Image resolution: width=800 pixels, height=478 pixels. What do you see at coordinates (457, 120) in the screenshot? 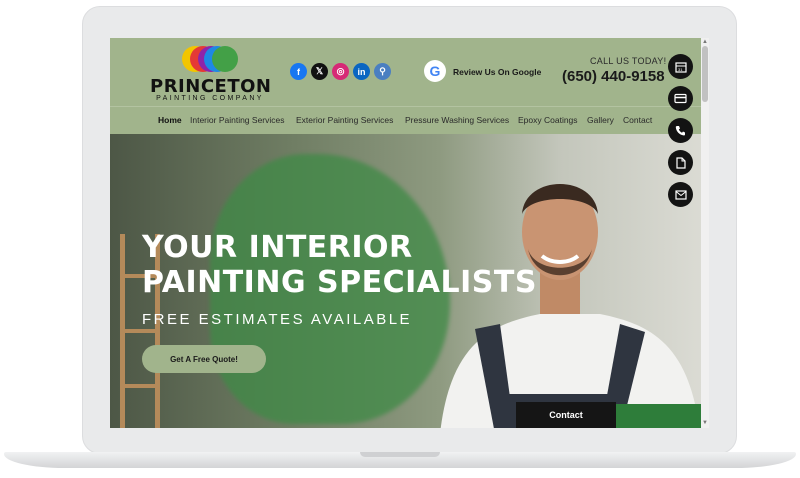
I see `nav-item-pressure-washing: Pressure Washing Services` at bounding box center [457, 120].